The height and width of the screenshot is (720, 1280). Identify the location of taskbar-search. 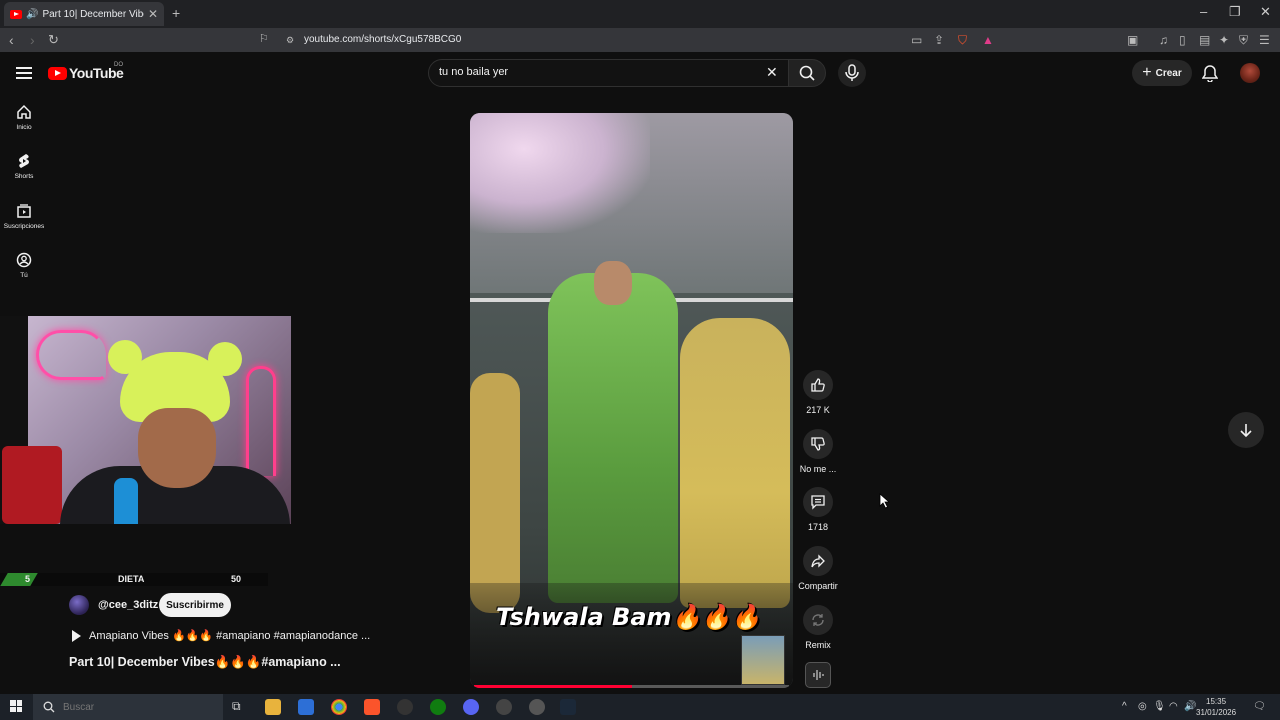
(128, 707).